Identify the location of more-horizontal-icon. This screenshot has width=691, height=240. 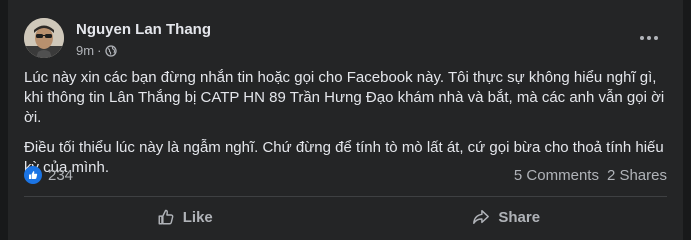
(649, 38).